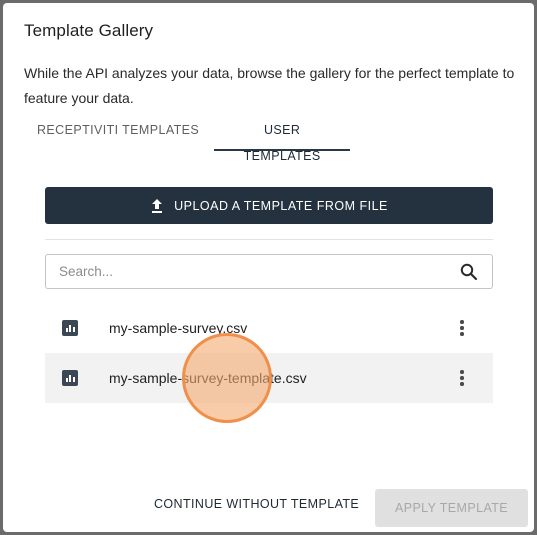  I want to click on search-icon, so click(469, 272).